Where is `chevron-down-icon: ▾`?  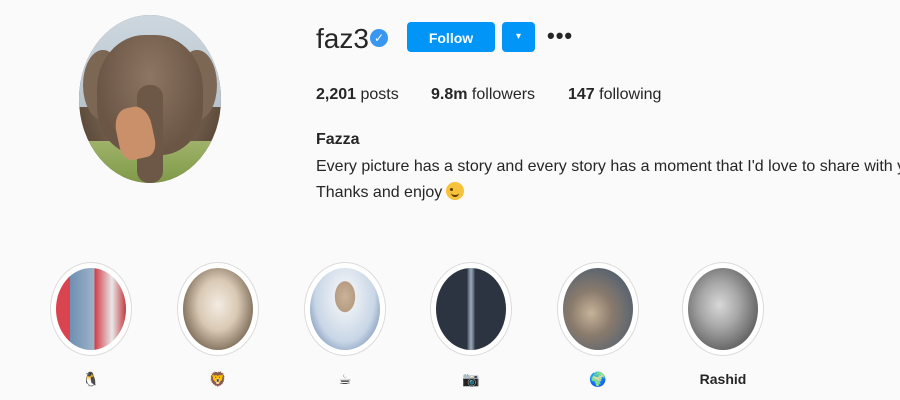 chevron-down-icon: ▾ is located at coordinates (518, 37).